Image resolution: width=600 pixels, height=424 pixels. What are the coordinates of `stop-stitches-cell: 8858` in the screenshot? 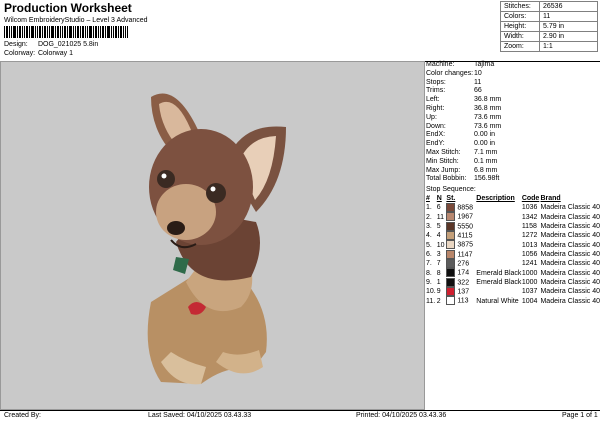 It's located at (461, 207).